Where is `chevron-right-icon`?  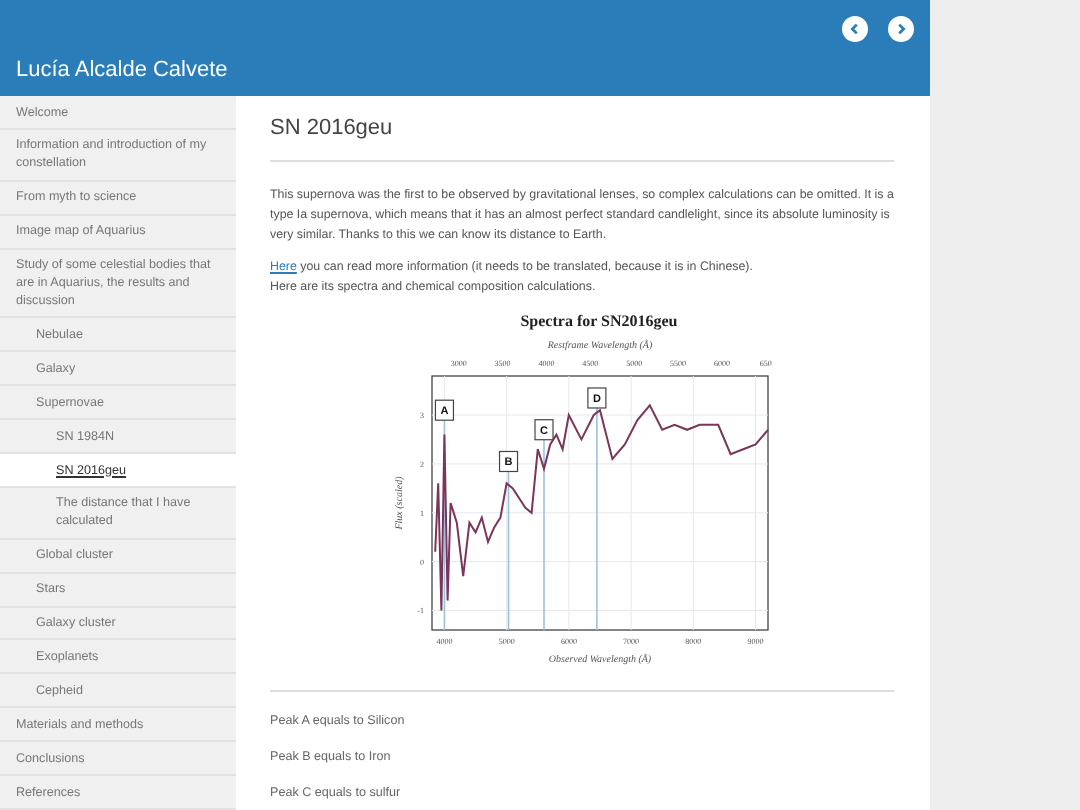
chevron-right-icon is located at coordinates (901, 29).